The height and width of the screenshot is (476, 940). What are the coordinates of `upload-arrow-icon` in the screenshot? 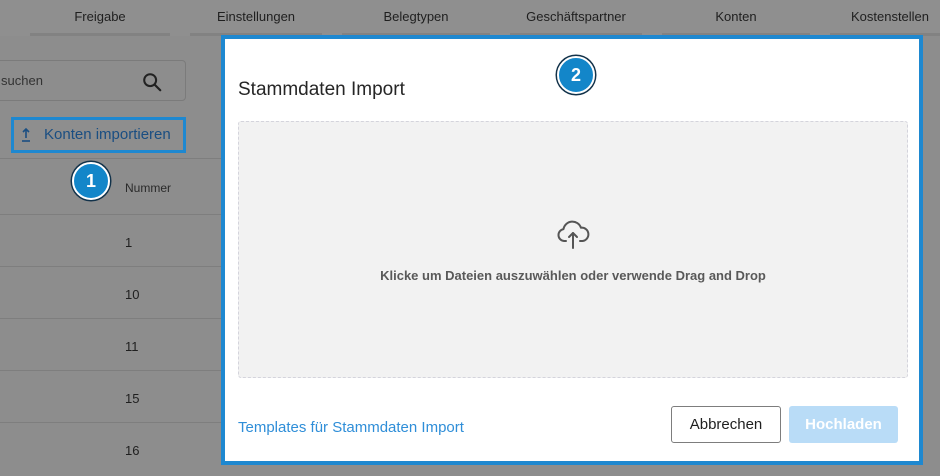 It's located at (26, 134).